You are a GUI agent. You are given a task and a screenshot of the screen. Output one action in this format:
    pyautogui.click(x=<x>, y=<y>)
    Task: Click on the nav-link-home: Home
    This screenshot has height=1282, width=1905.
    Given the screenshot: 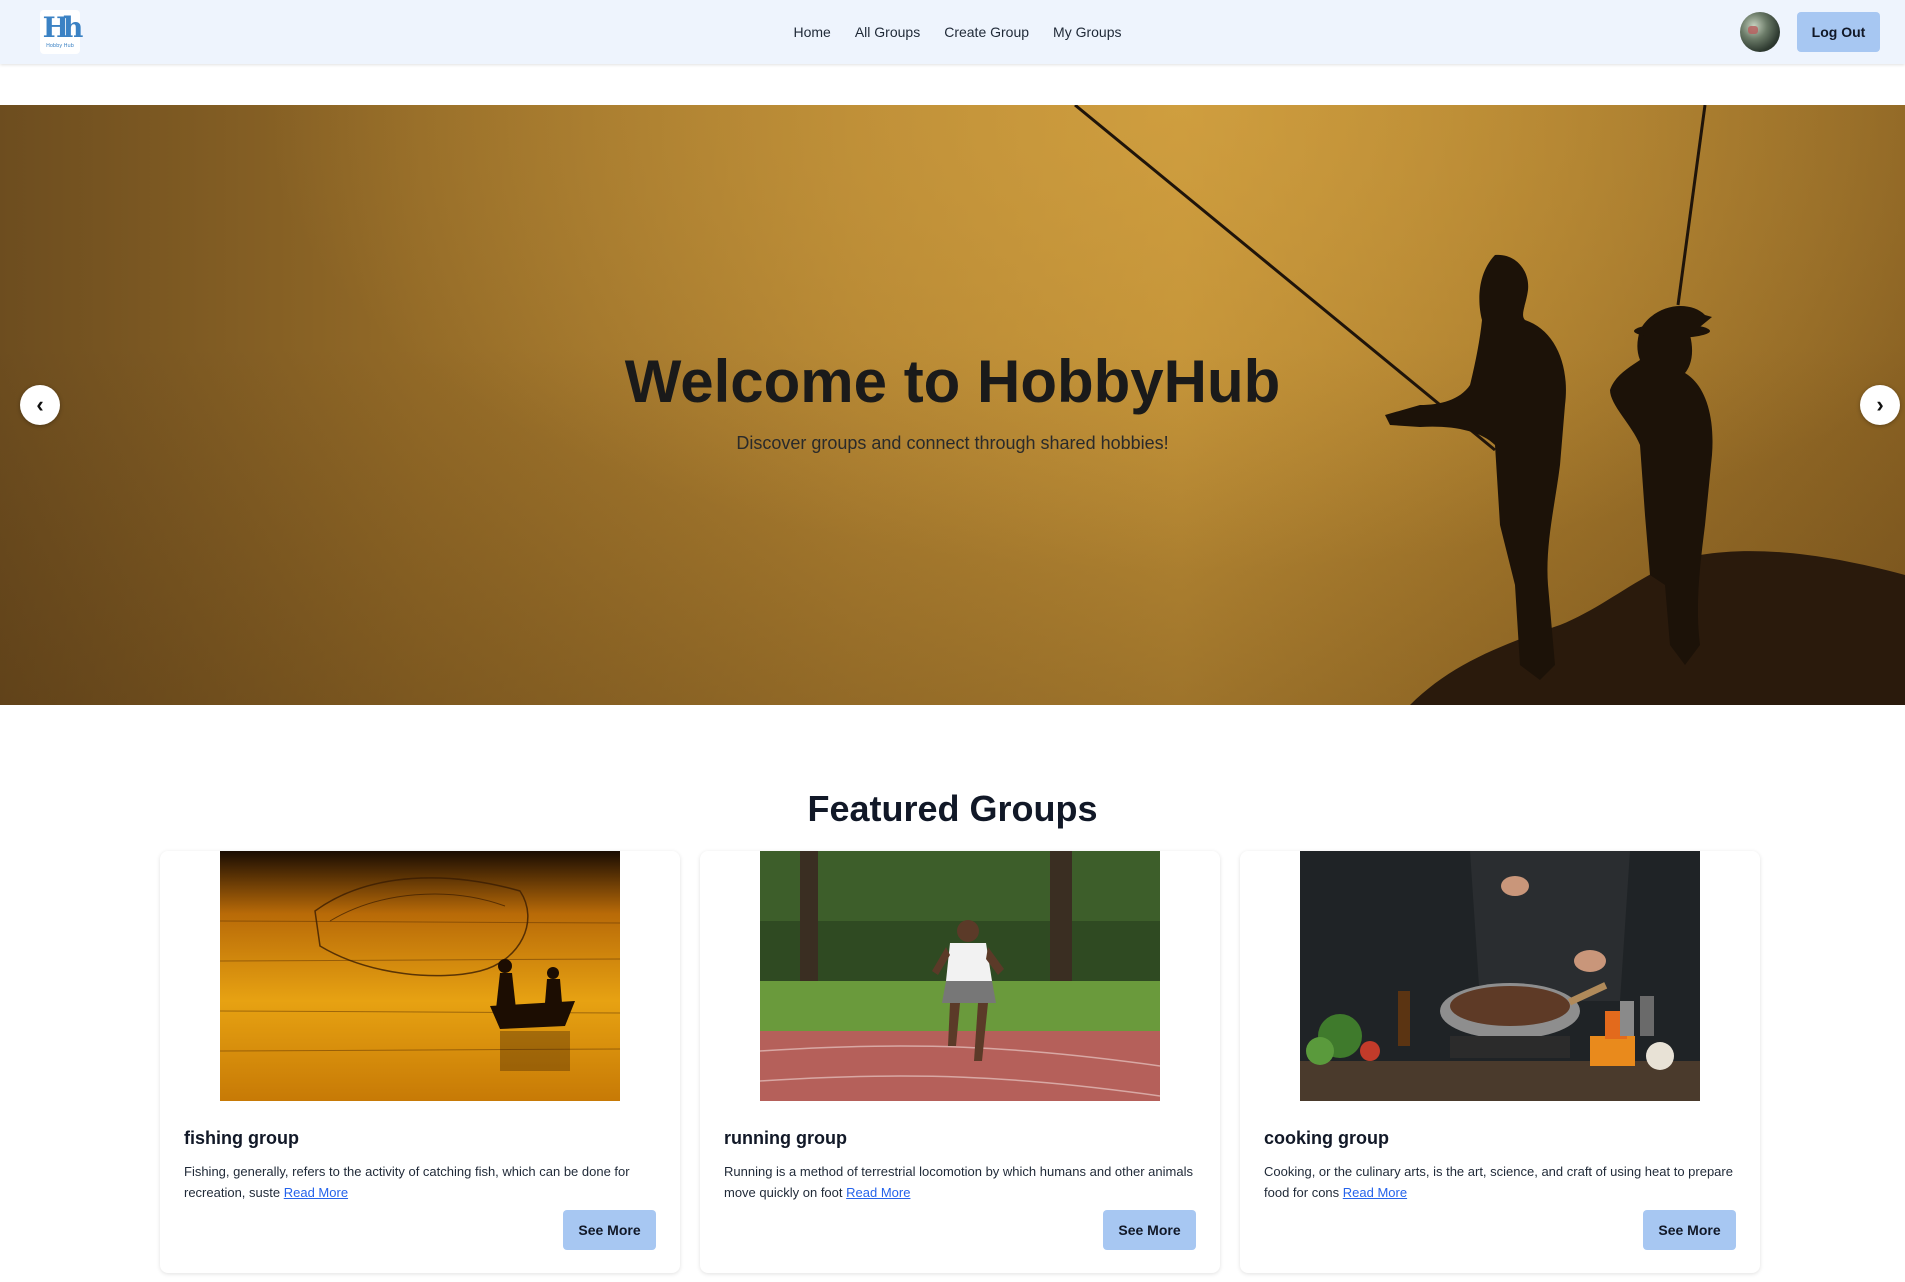 What is the action you would take?
    pyautogui.click(x=811, y=32)
    